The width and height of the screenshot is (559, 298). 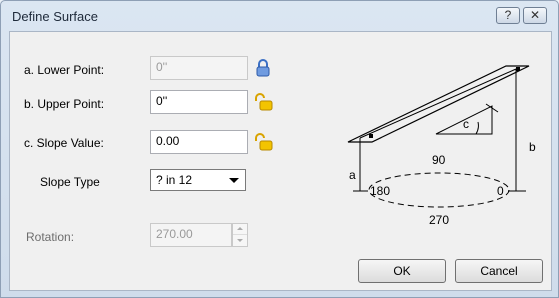 What do you see at coordinates (439, 220) in the screenshot?
I see `angle-270-label: 270` at bounding box center [439, 220].